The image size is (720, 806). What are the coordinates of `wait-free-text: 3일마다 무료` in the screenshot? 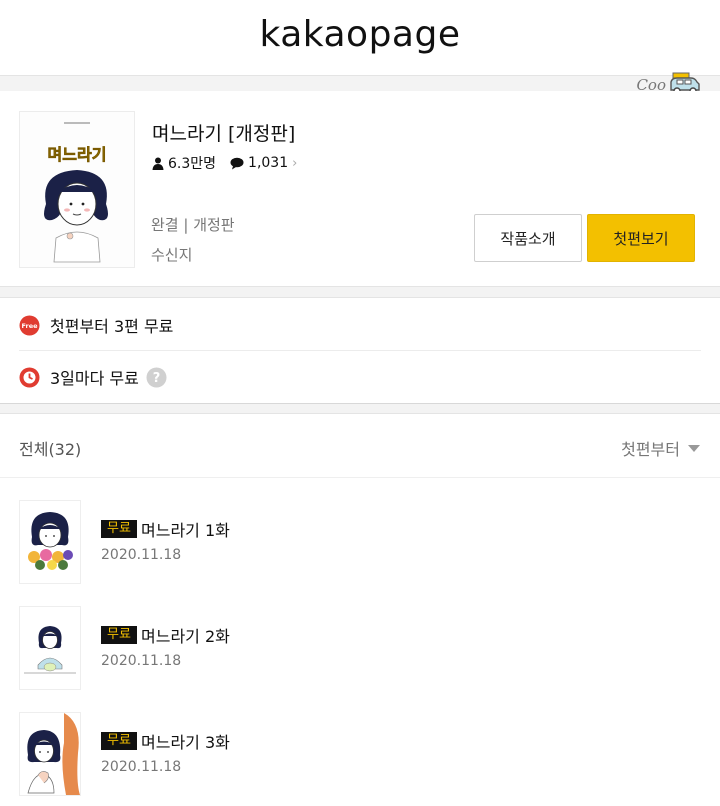 It's located at (94, 378).